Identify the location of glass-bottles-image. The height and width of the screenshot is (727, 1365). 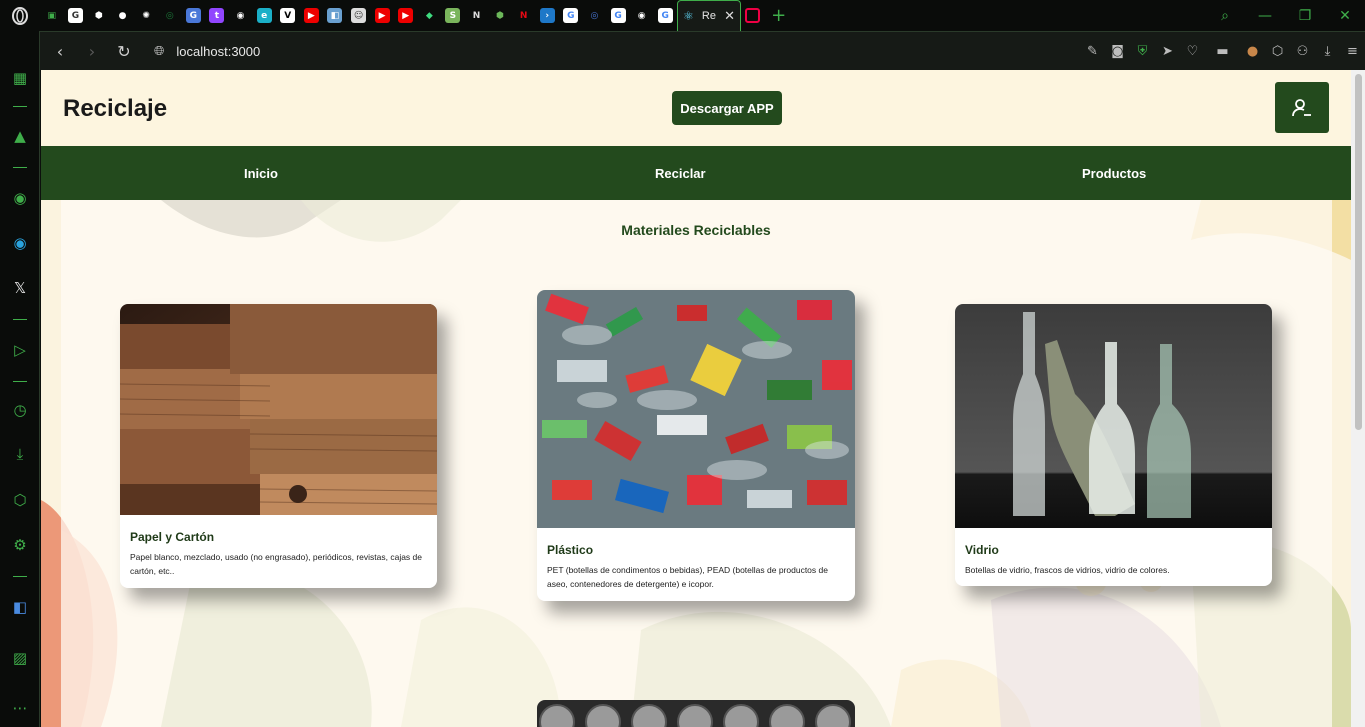
(1113, 416).